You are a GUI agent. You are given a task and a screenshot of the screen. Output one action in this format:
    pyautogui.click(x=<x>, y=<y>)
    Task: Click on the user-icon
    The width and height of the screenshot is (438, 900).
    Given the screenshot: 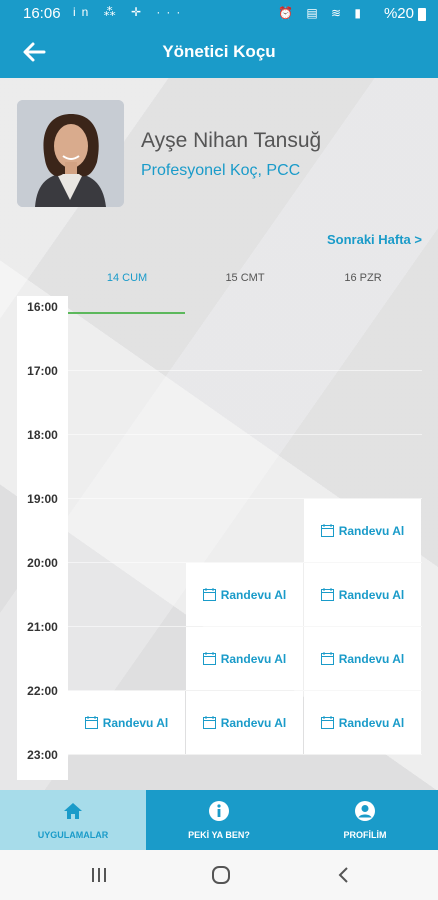 What is the action you would take?
    pyautogui.click(x=365, y=811)
    